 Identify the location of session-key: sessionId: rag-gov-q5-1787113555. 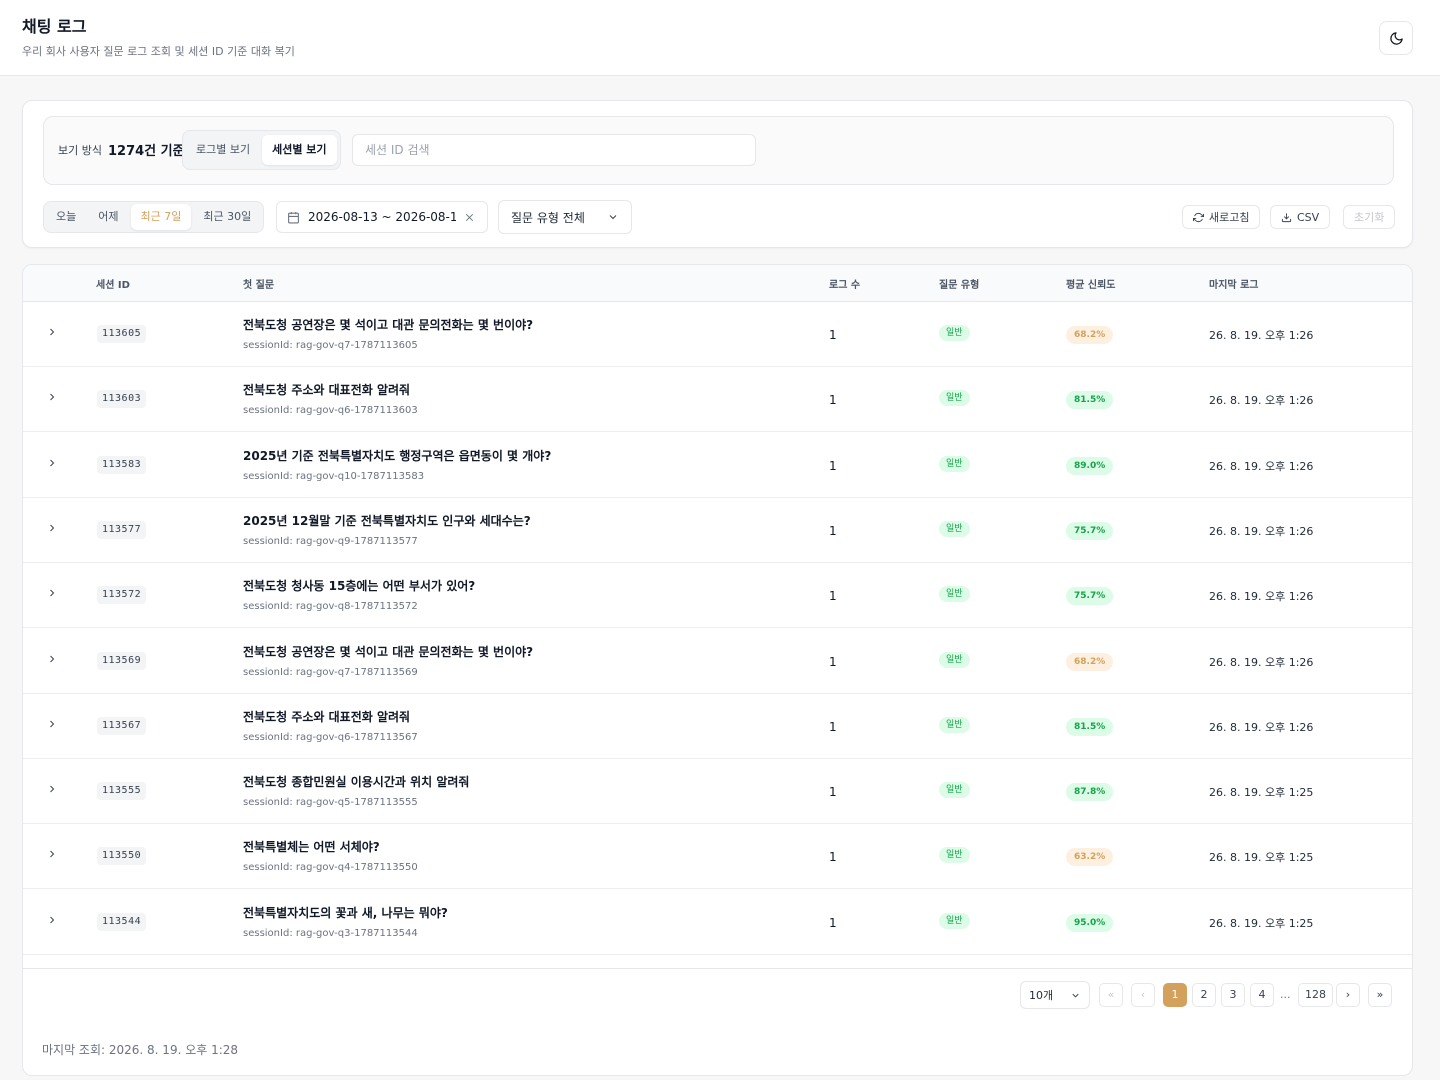
(330, 803).